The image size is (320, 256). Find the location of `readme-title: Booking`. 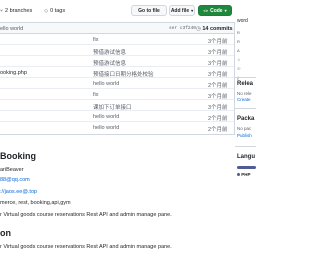

readme-title: Booking is located at coordinates (18, 156).